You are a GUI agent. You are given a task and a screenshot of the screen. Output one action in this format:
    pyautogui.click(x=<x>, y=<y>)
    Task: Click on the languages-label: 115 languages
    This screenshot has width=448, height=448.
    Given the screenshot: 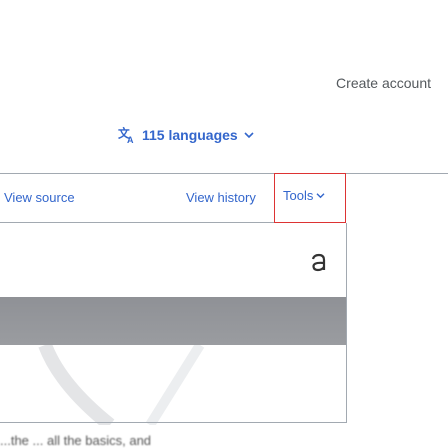 What is the action you would take?
    pyautogui.click(x=190, y=135)
    